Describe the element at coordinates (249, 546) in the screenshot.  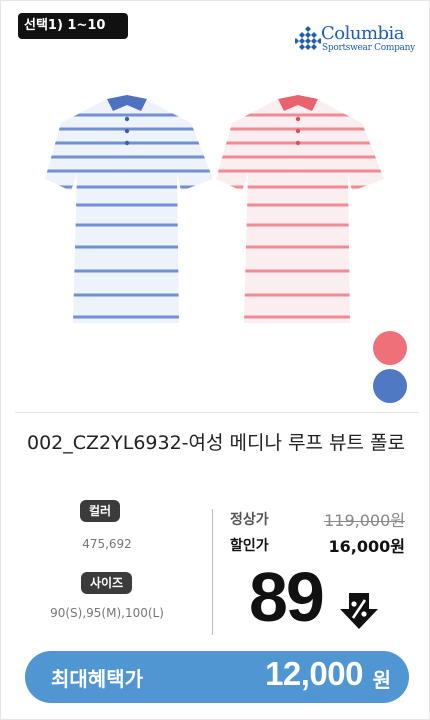
I see `sale-price-label: 할인가` at that location.